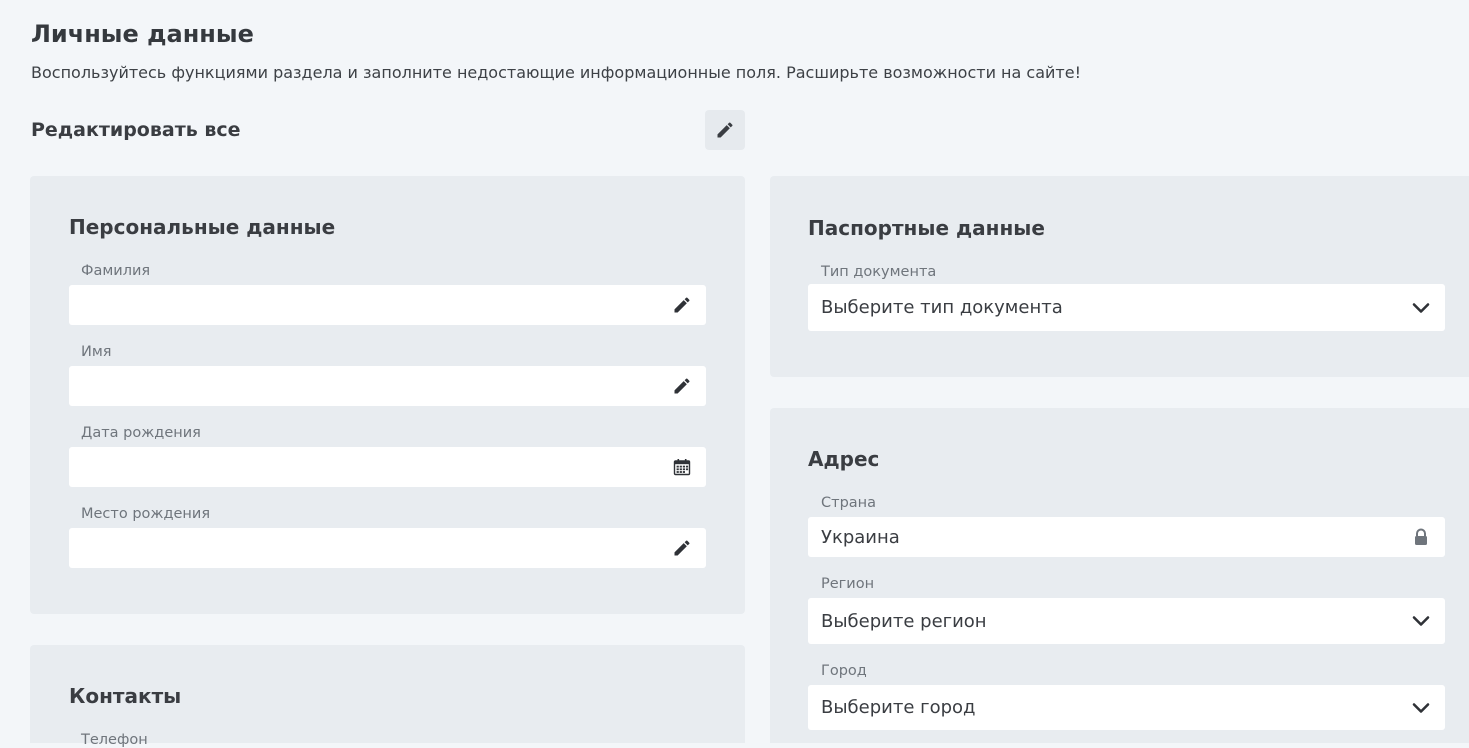  What do you see at coordinates (387, 696) in the screenshot?
I see `contacts-card: Контакты Телефон` at bounding box center [387, 696].